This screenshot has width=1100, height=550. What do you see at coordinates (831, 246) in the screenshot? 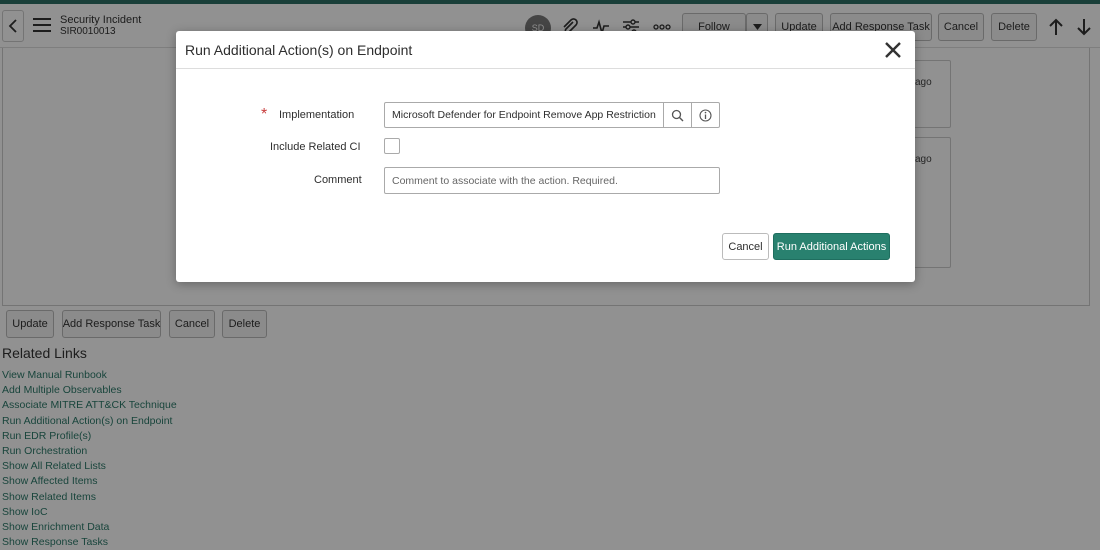
I see `run-additional-actions-button: Run Additional Actions` at bounding box center [831, 246].